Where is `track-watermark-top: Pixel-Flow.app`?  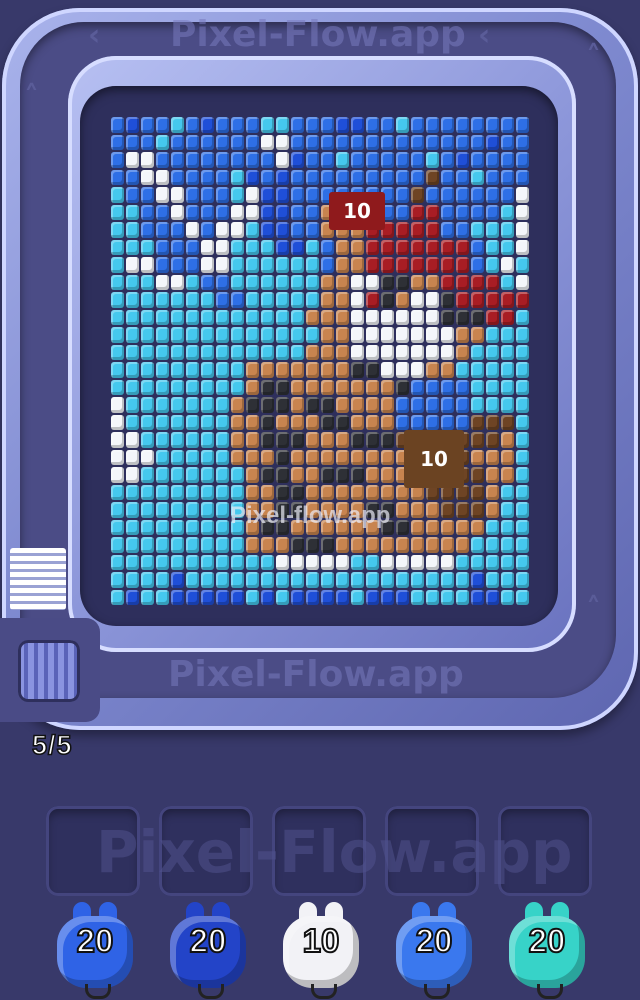
track-watermark-top: Pixel-Flow.app is located at coordinates (318, 34).